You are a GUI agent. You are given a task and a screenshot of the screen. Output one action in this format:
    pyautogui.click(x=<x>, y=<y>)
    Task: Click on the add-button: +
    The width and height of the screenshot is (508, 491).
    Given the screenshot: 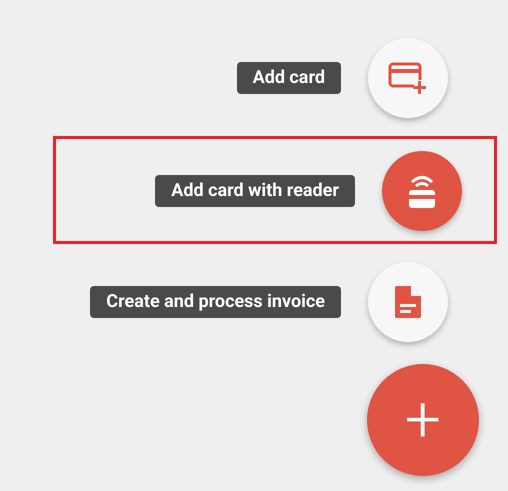 What is the action you would take?
    pyautogui.click(x=423, y=420)
    